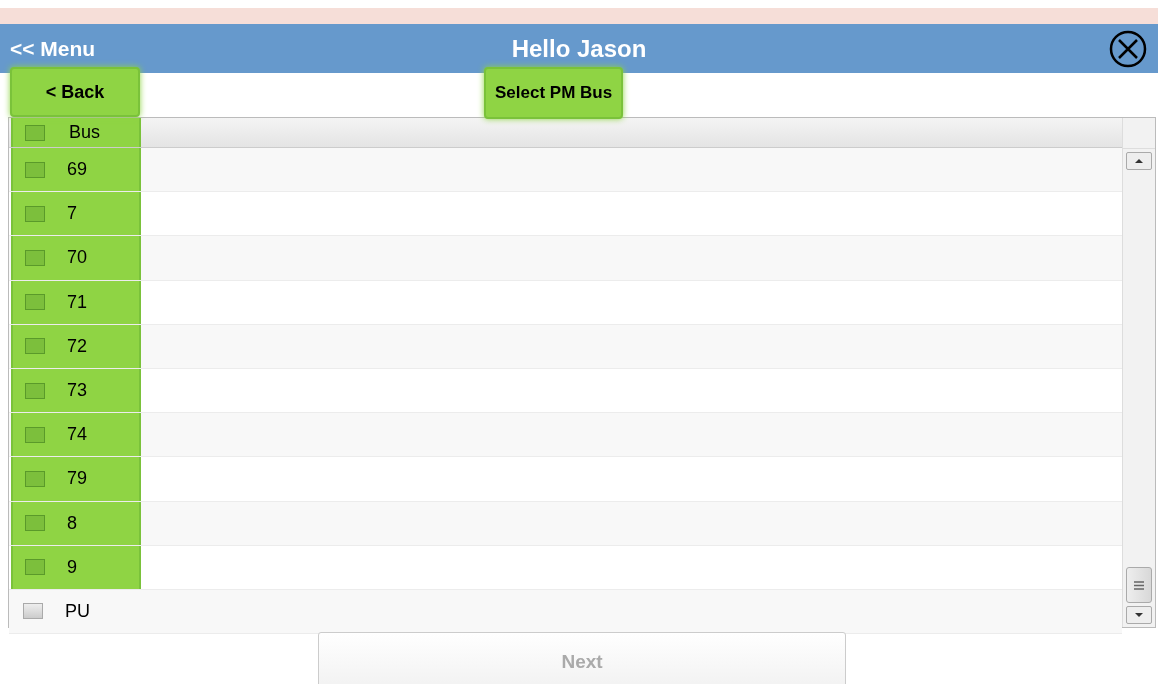  What do you see at coordinates (565, 346) in the screenshot?
I see `table-row: 72` at bounding box center [565, 346].